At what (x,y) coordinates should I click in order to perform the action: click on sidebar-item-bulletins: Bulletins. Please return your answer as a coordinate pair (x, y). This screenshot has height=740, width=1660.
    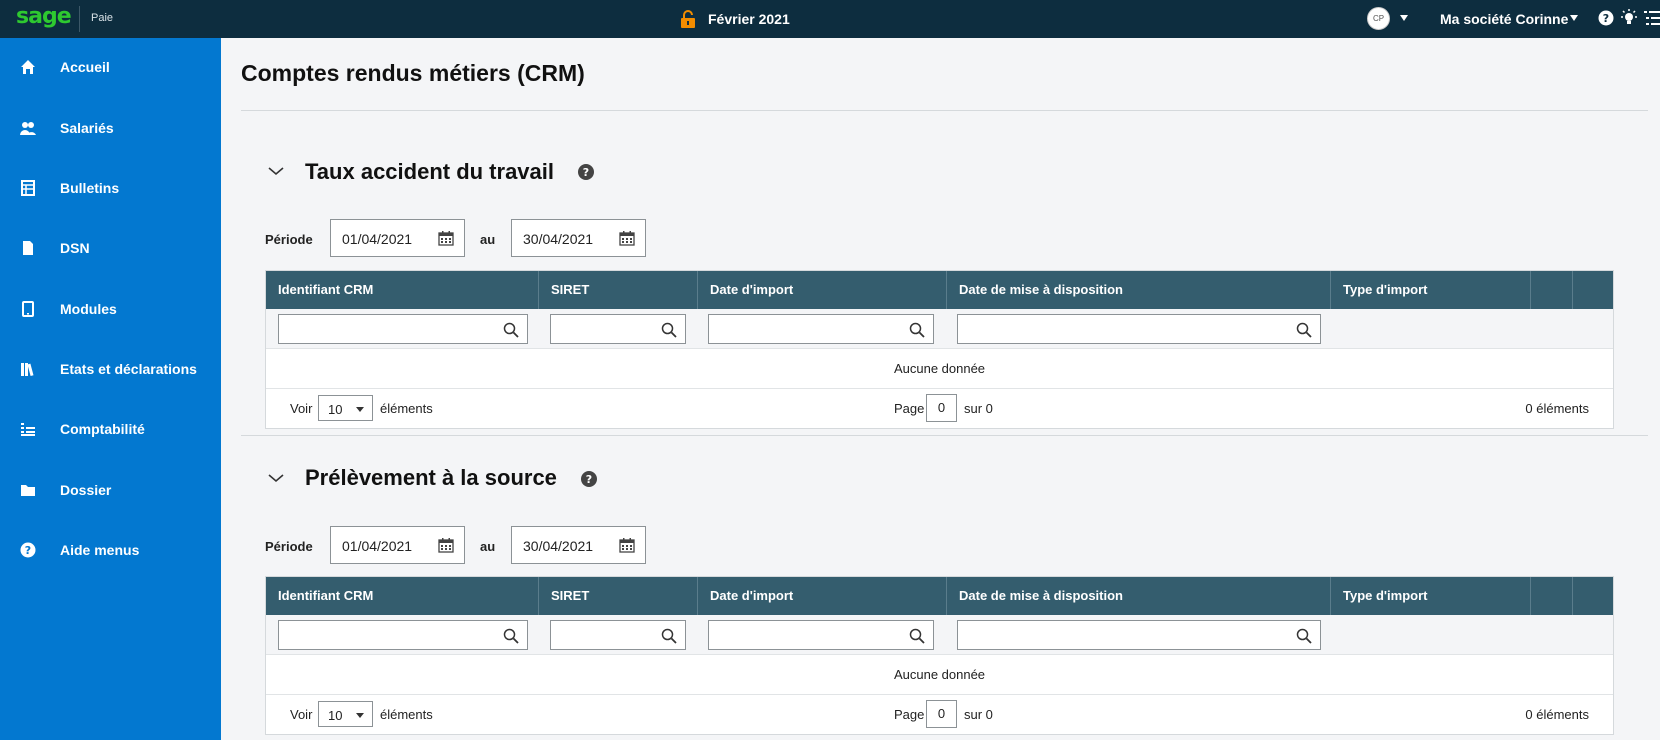
    Looking at the image, I should click on (110, 188).